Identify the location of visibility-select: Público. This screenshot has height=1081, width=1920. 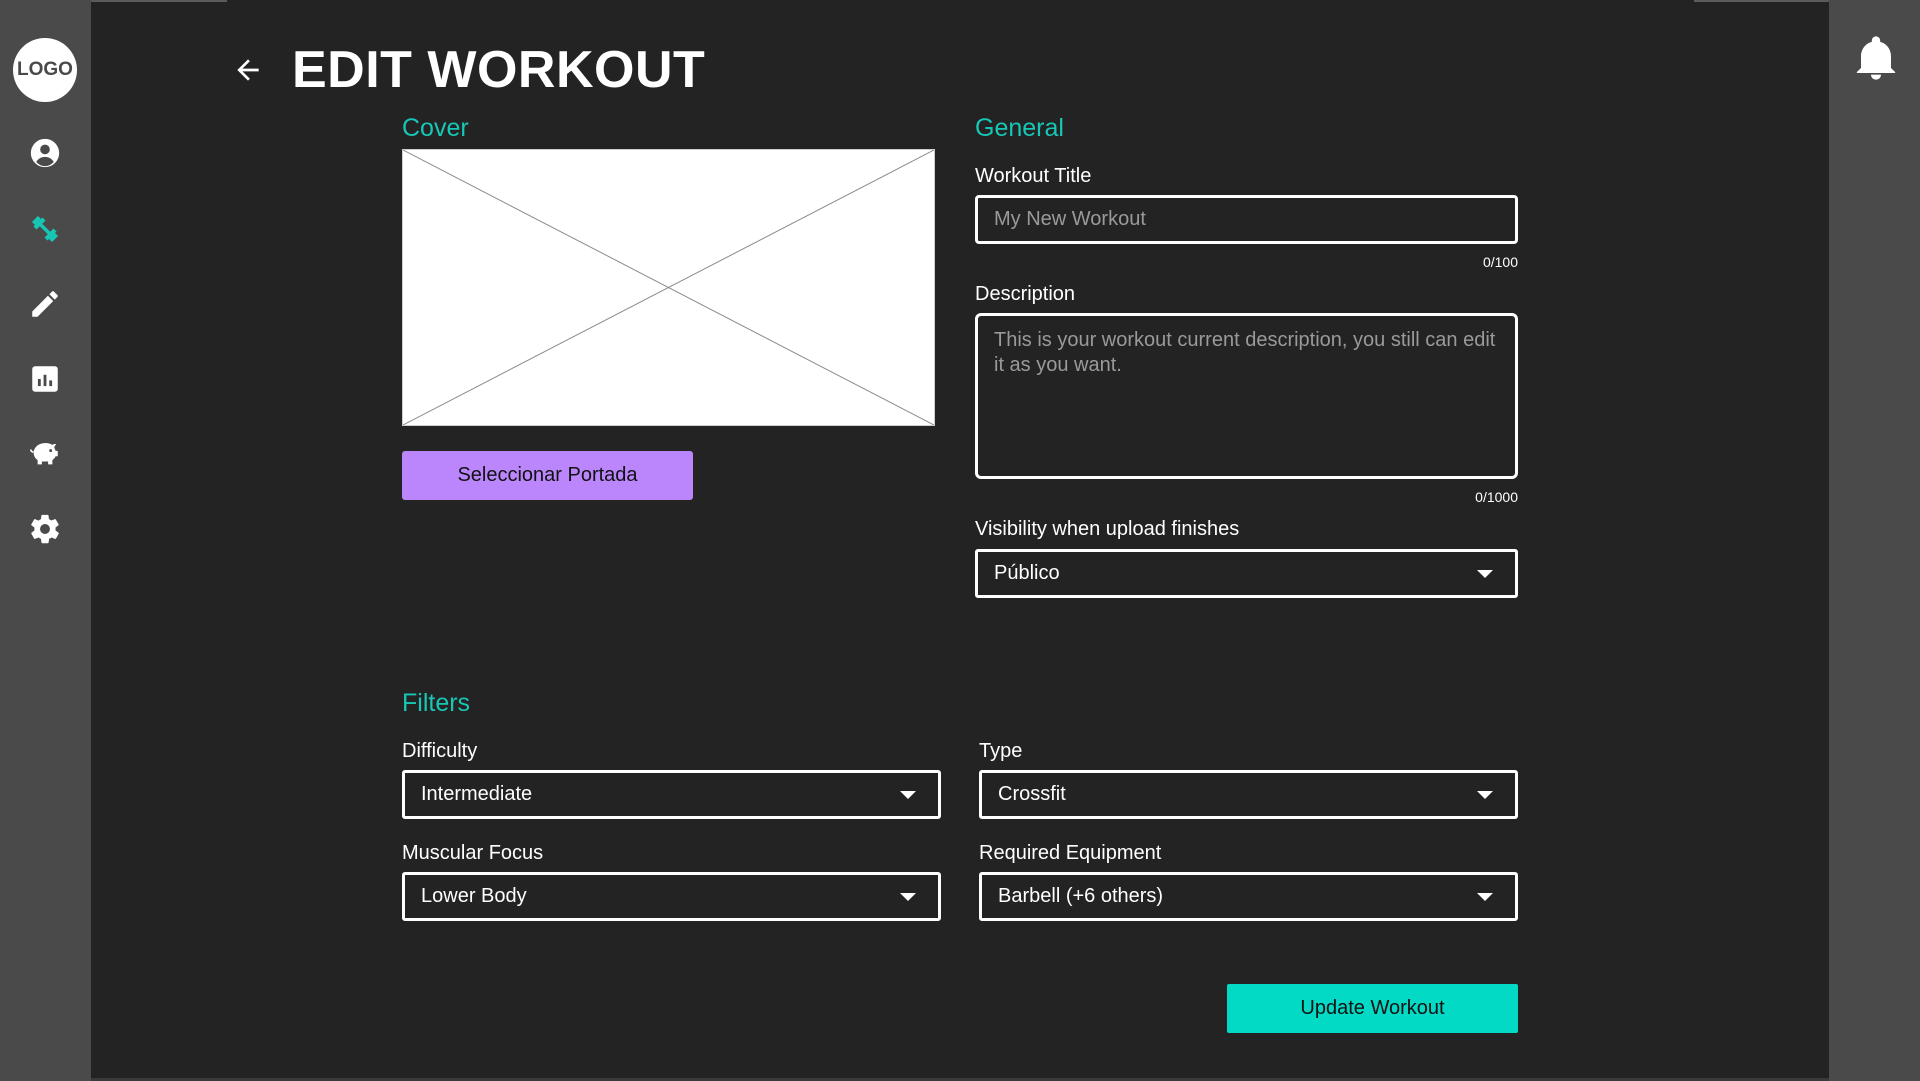
(1246, 573).